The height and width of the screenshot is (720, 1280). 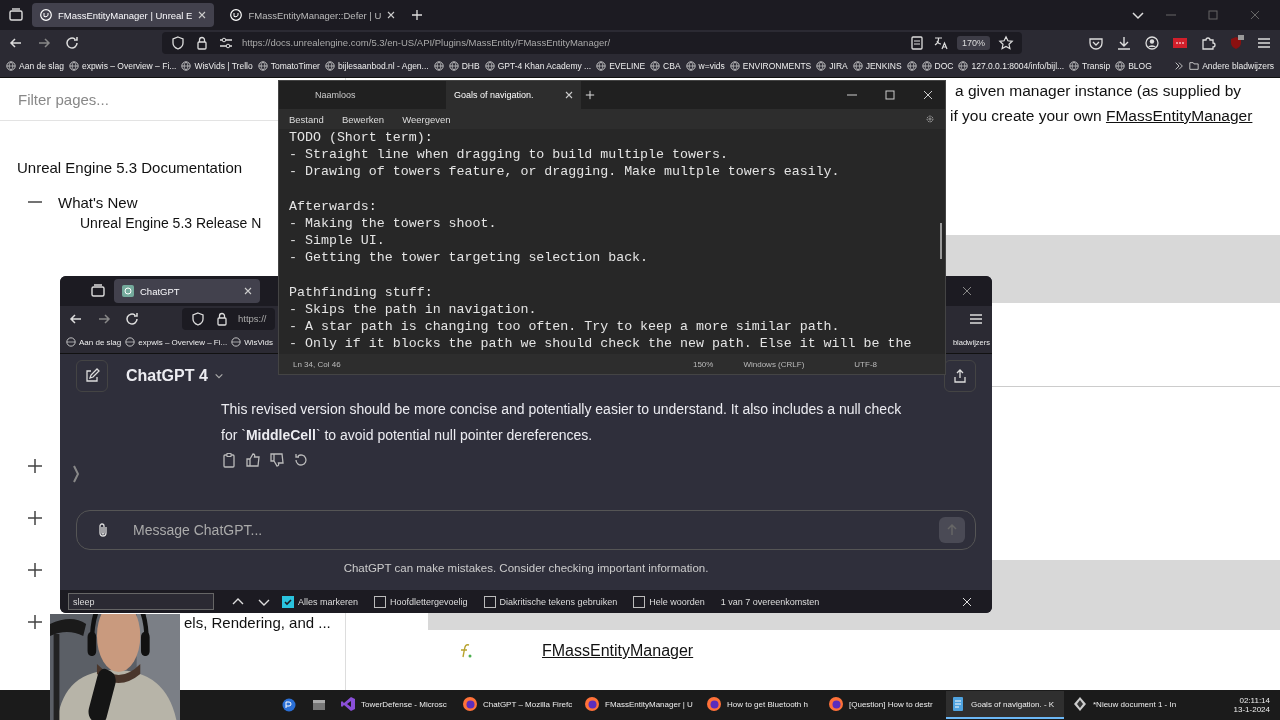 I want to click on tree-item: Unreal Engine 5.3 Release N, so click(x=171, y=223).